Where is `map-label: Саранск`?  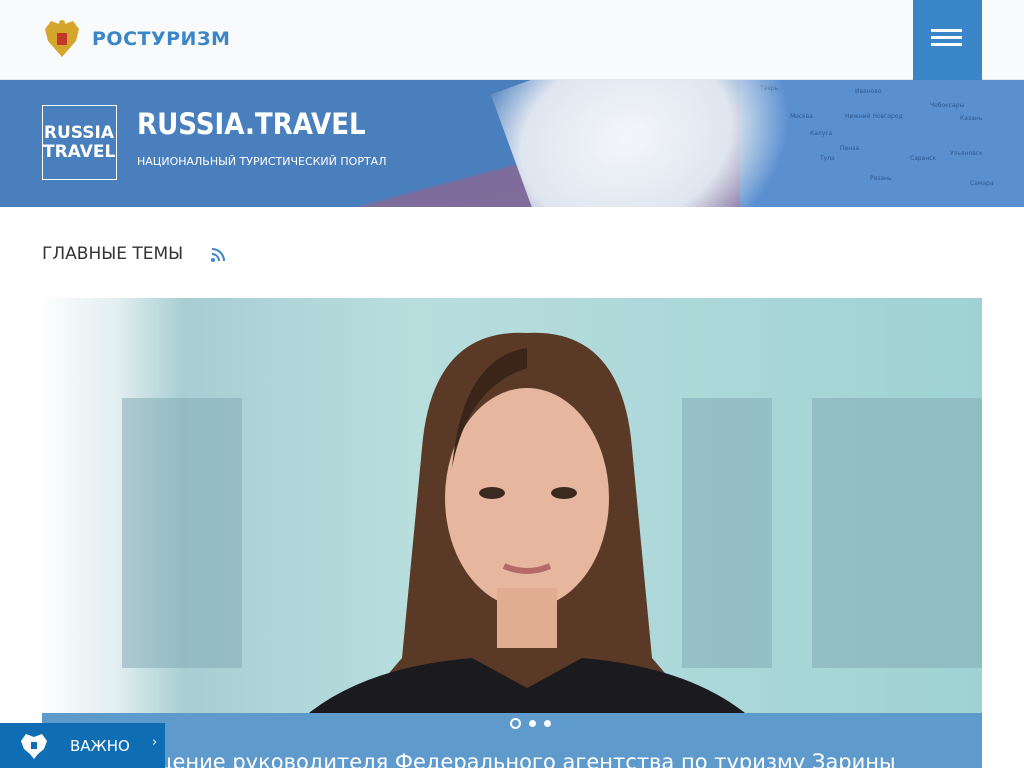 map-label: Саранск is located at coordinates (923, 158).